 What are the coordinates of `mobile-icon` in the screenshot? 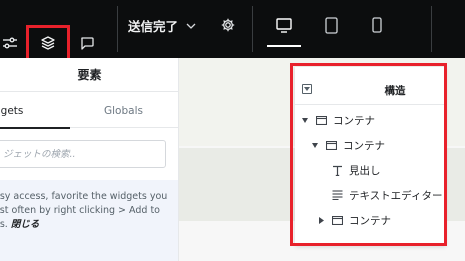 It's located at (377, 27).